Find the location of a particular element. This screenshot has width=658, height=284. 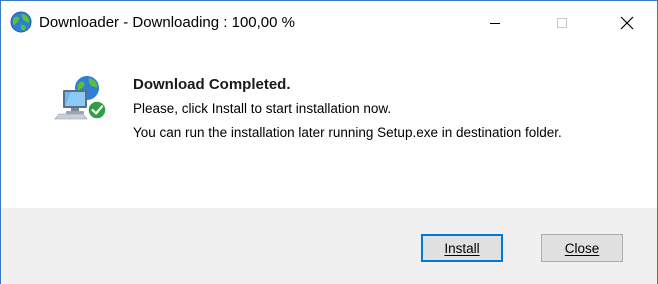

install-button: Install is located at coordinates (462, 248).